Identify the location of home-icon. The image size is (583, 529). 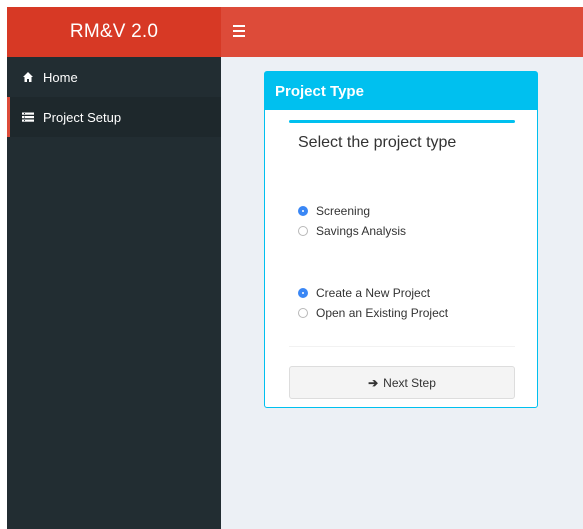
(28, 77).